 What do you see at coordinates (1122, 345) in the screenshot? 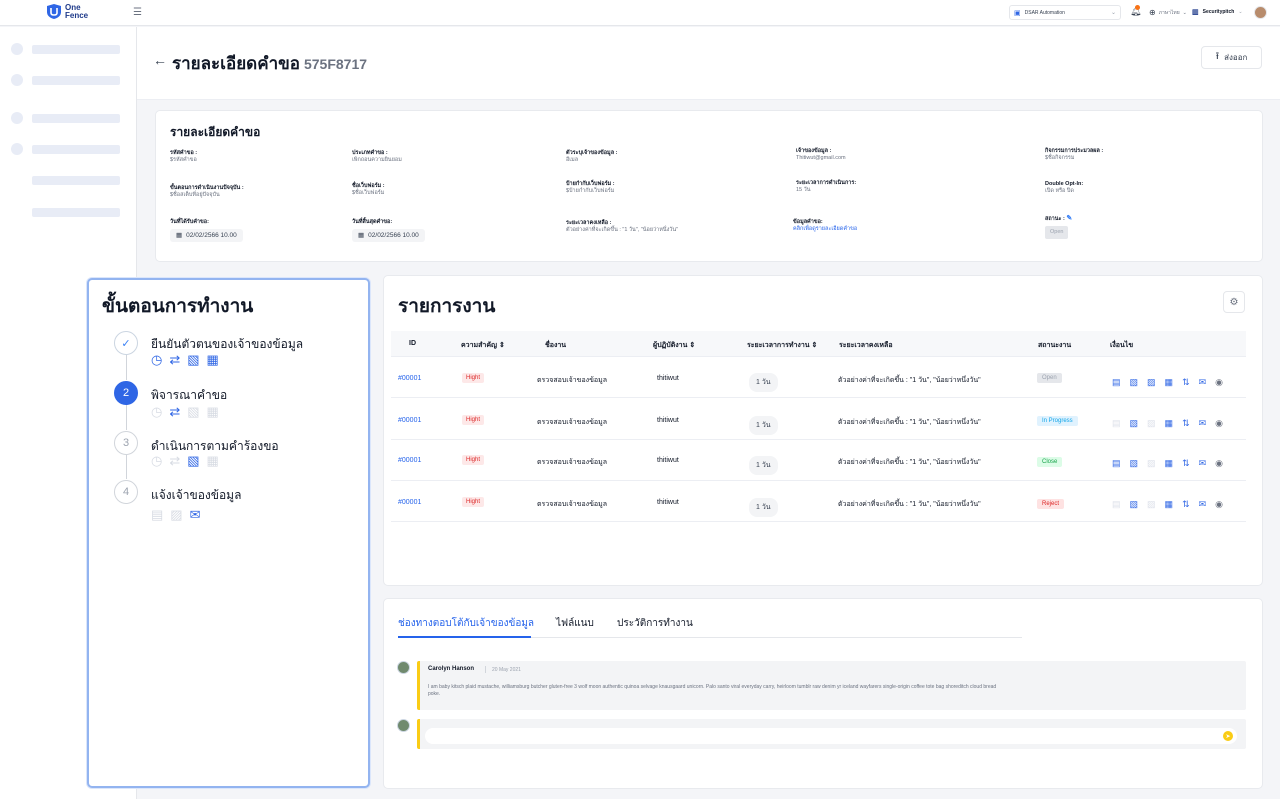
I see `col-conditions: เงื่อนไข` at bounding box center [1122, 345].